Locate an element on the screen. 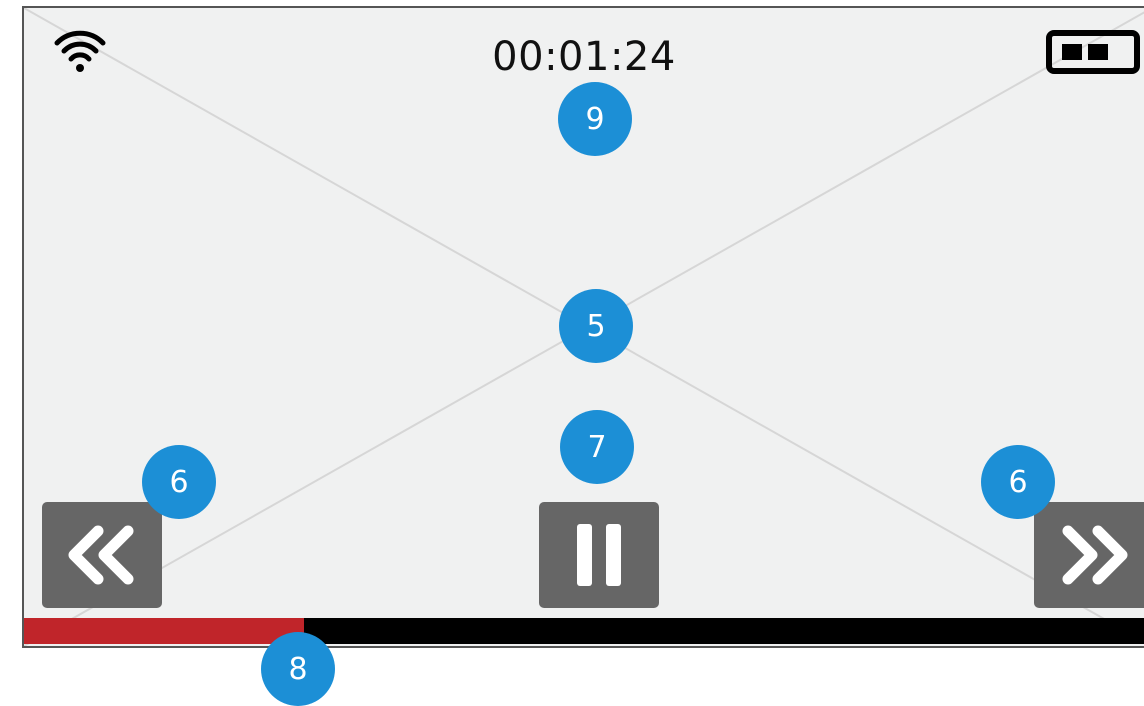 Image resolution: width=1144 pixels, height=706 pixels. progress-bar is located at coordinates (584, 631).